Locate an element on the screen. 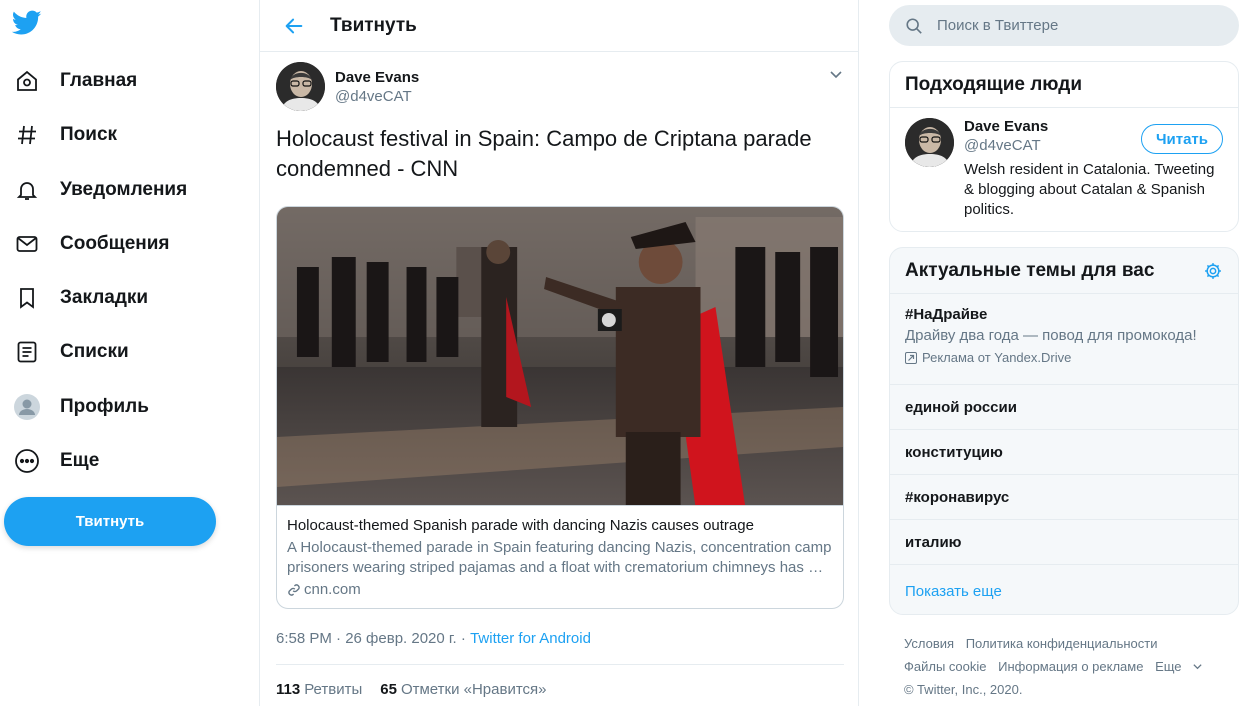 The width and height of the screenshot is (1243, 706). copyright: © Twitter, Inc., 2020. is located at coordinates (963, 689).